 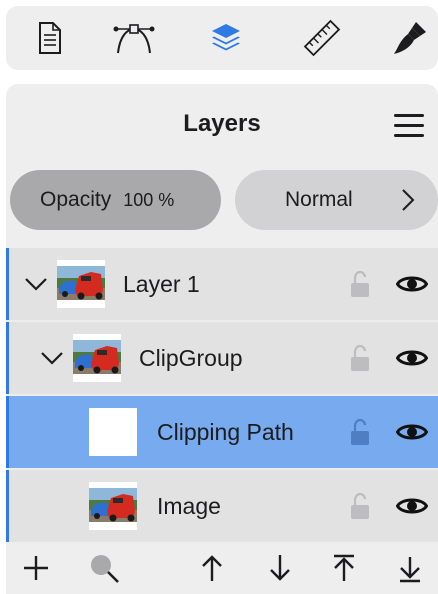 What do you see at coordinates (191, 358) in the screenshot?
I see `layer-name: ClipGroup` at bounding box center [191, 358].